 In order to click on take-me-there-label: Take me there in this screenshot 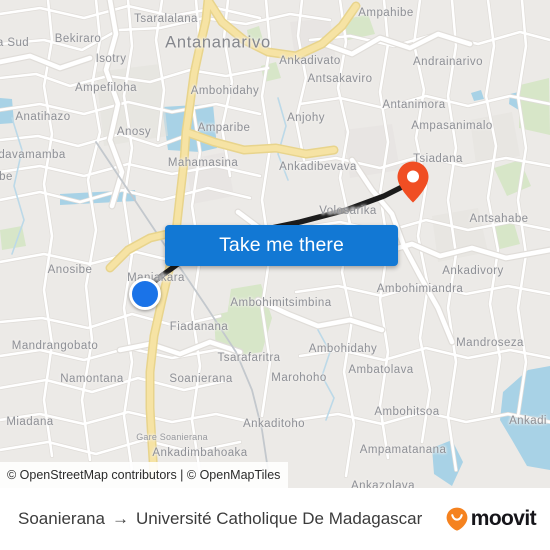, I will do `click(281, 245)`.